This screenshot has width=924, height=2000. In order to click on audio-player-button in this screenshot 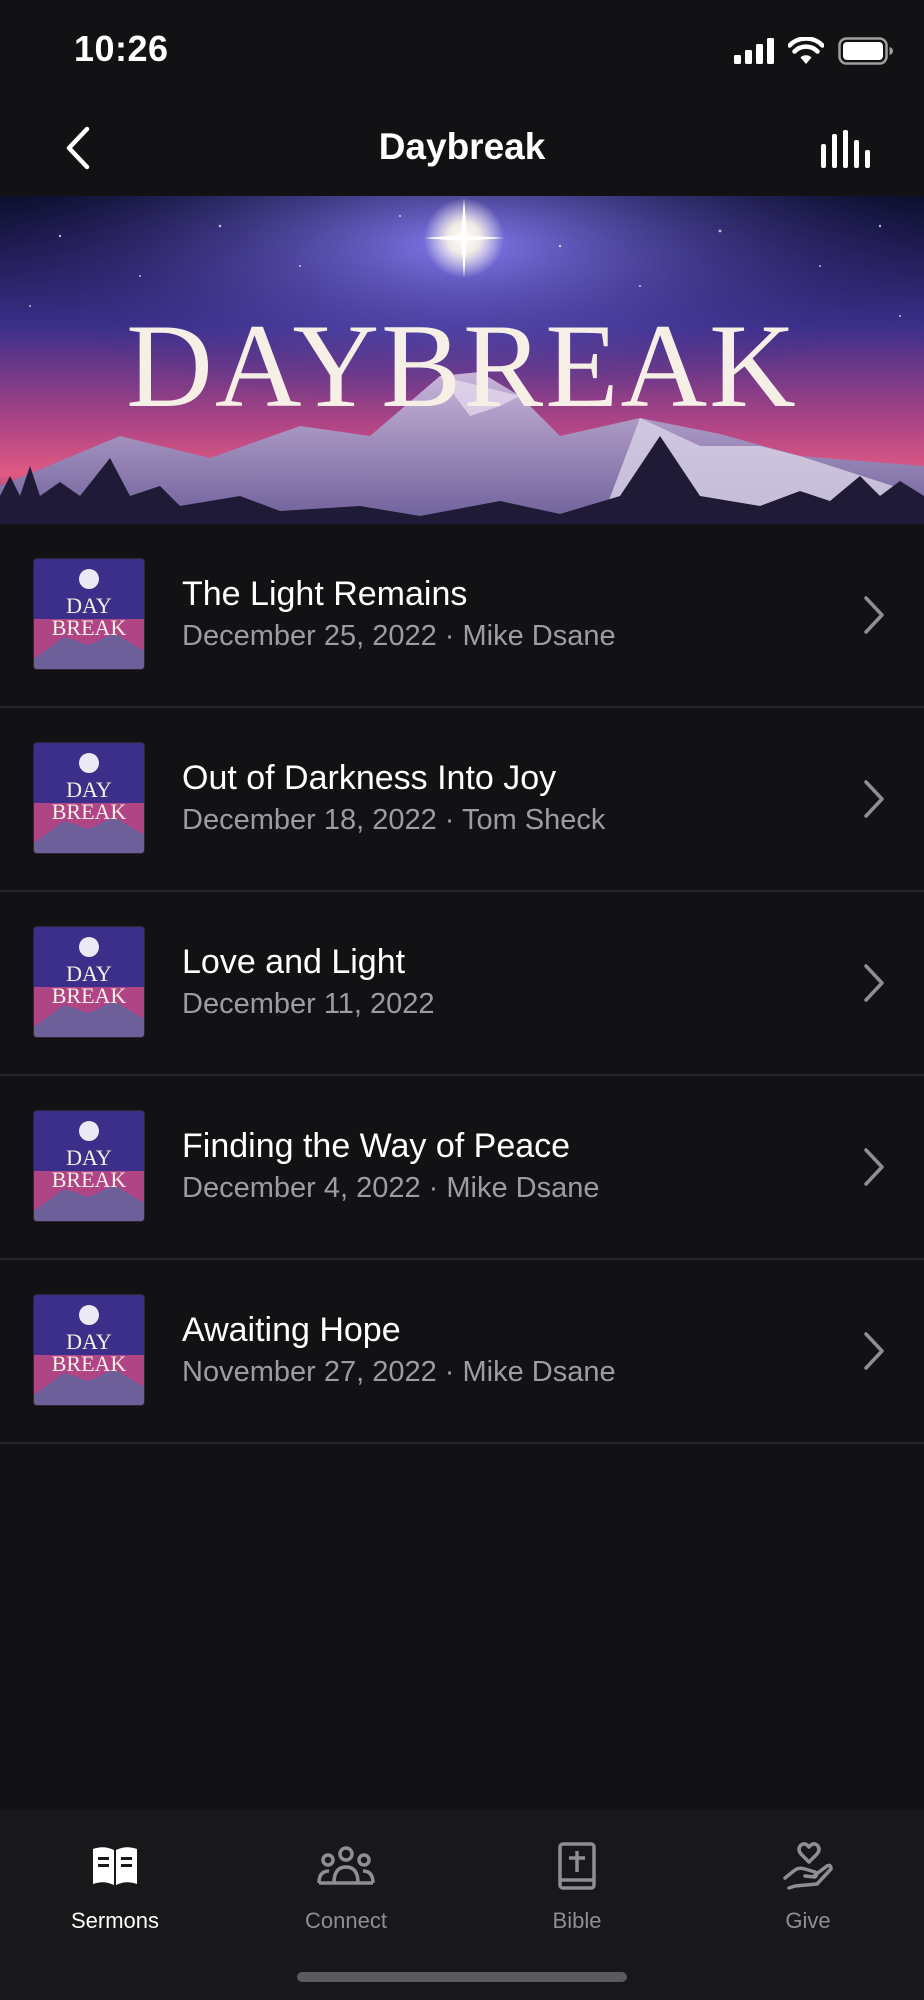, I will do `click(846, 149)`.